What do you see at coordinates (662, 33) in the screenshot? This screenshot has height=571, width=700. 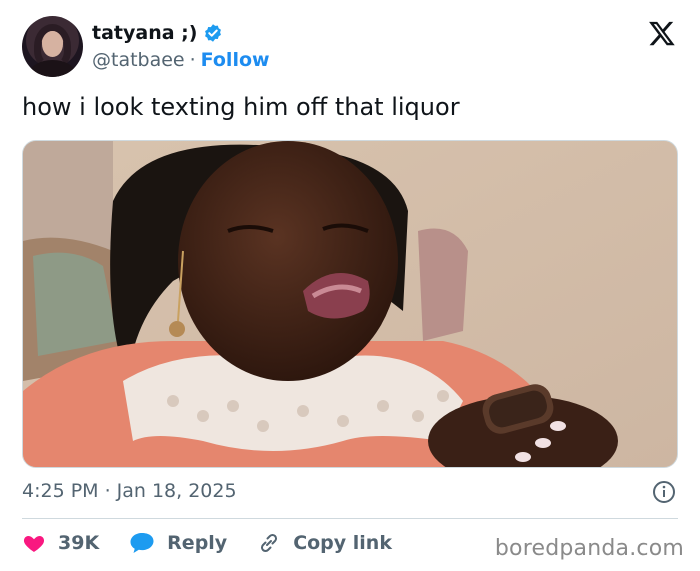 I see `x-logo-icon` at bounding box center [662, 33].